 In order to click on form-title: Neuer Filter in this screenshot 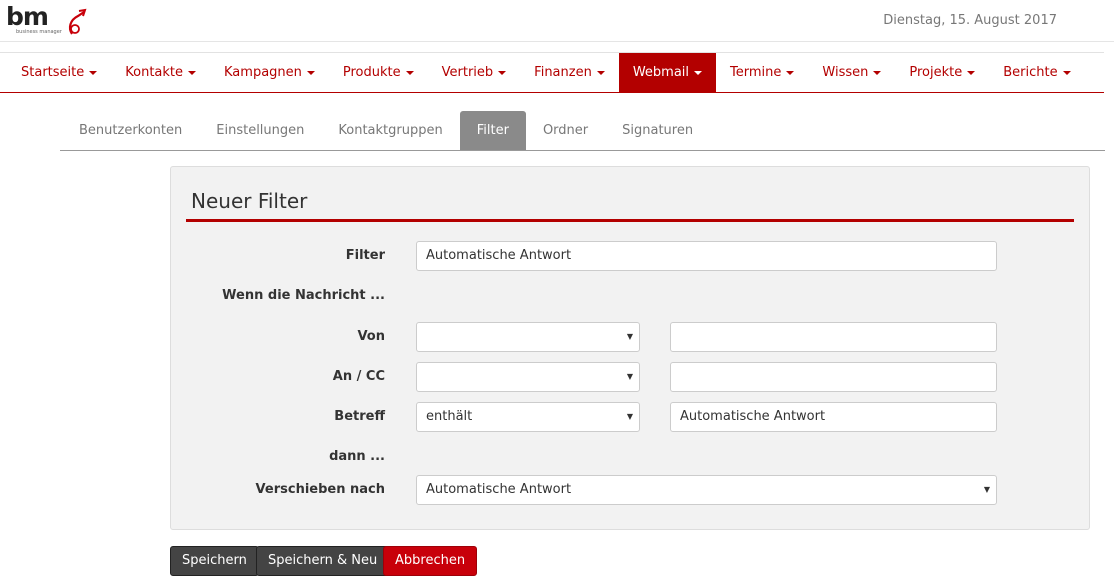, I will do `click(249, 201)`.